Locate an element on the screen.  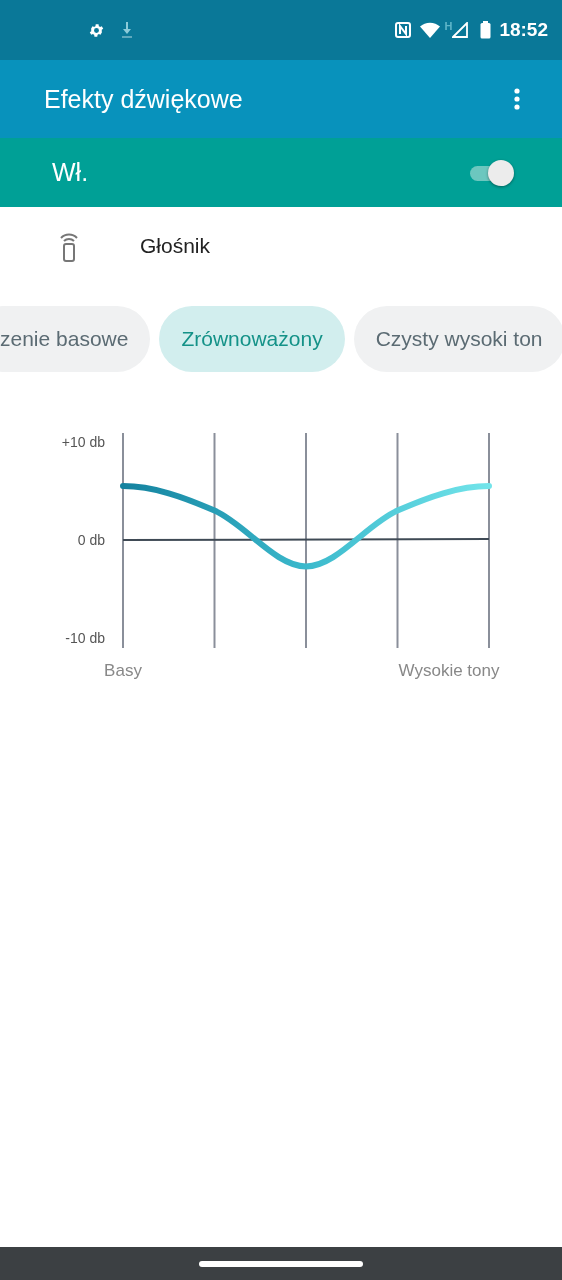
preset-chip: Zrównoważony is located at coordinates (252, 339).